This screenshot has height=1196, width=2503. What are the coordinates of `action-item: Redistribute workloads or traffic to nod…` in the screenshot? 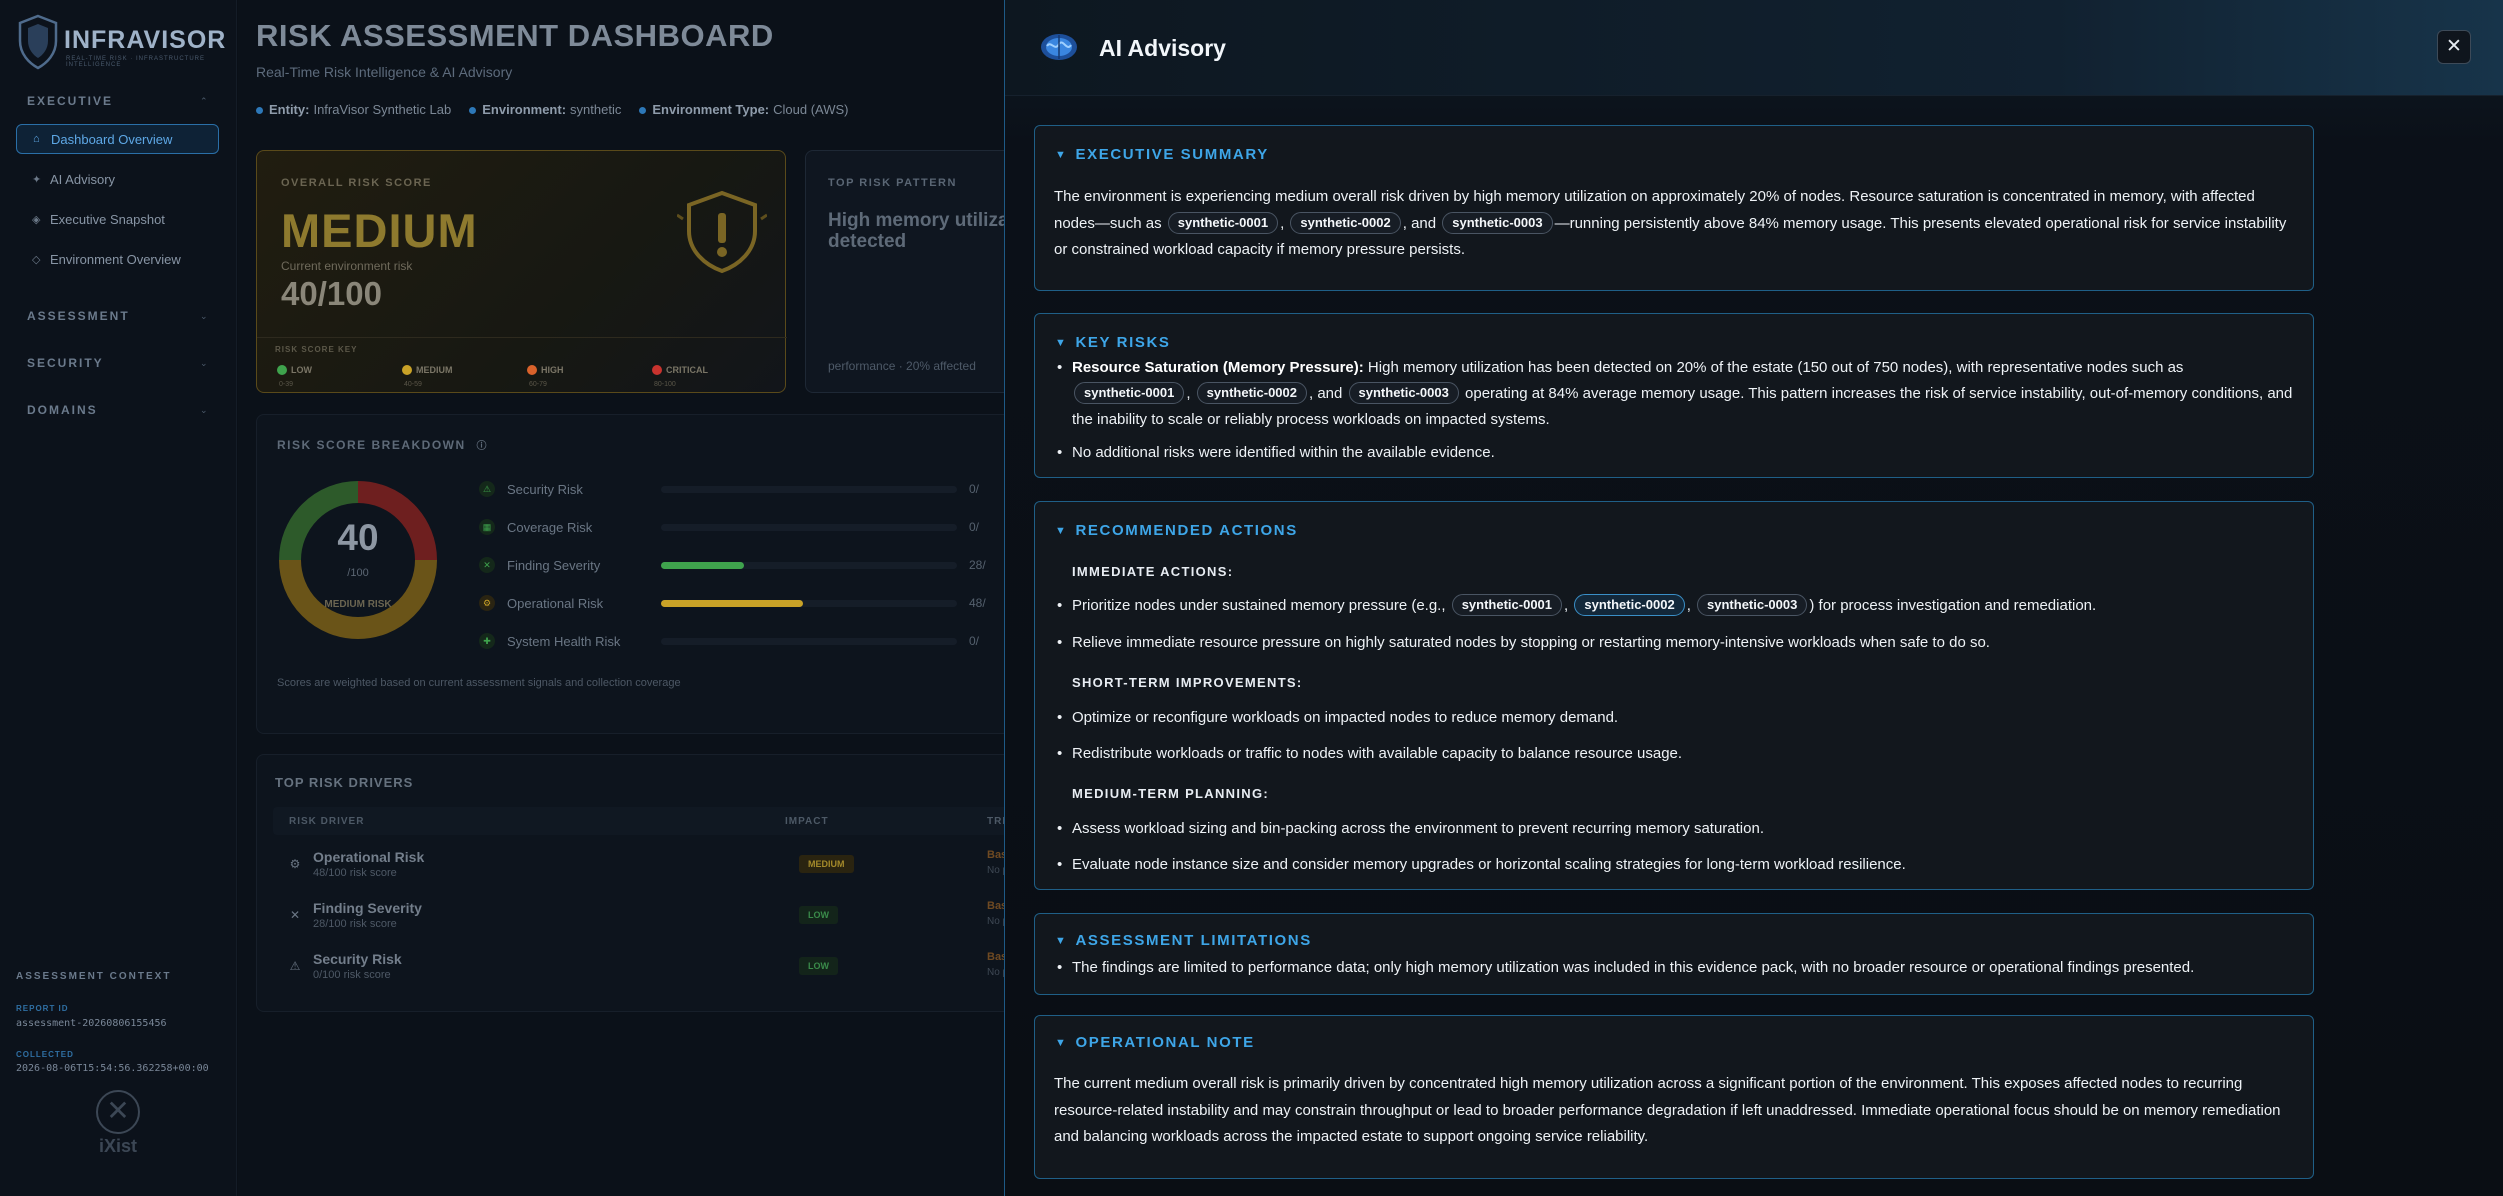 It's located at (1676, 754).